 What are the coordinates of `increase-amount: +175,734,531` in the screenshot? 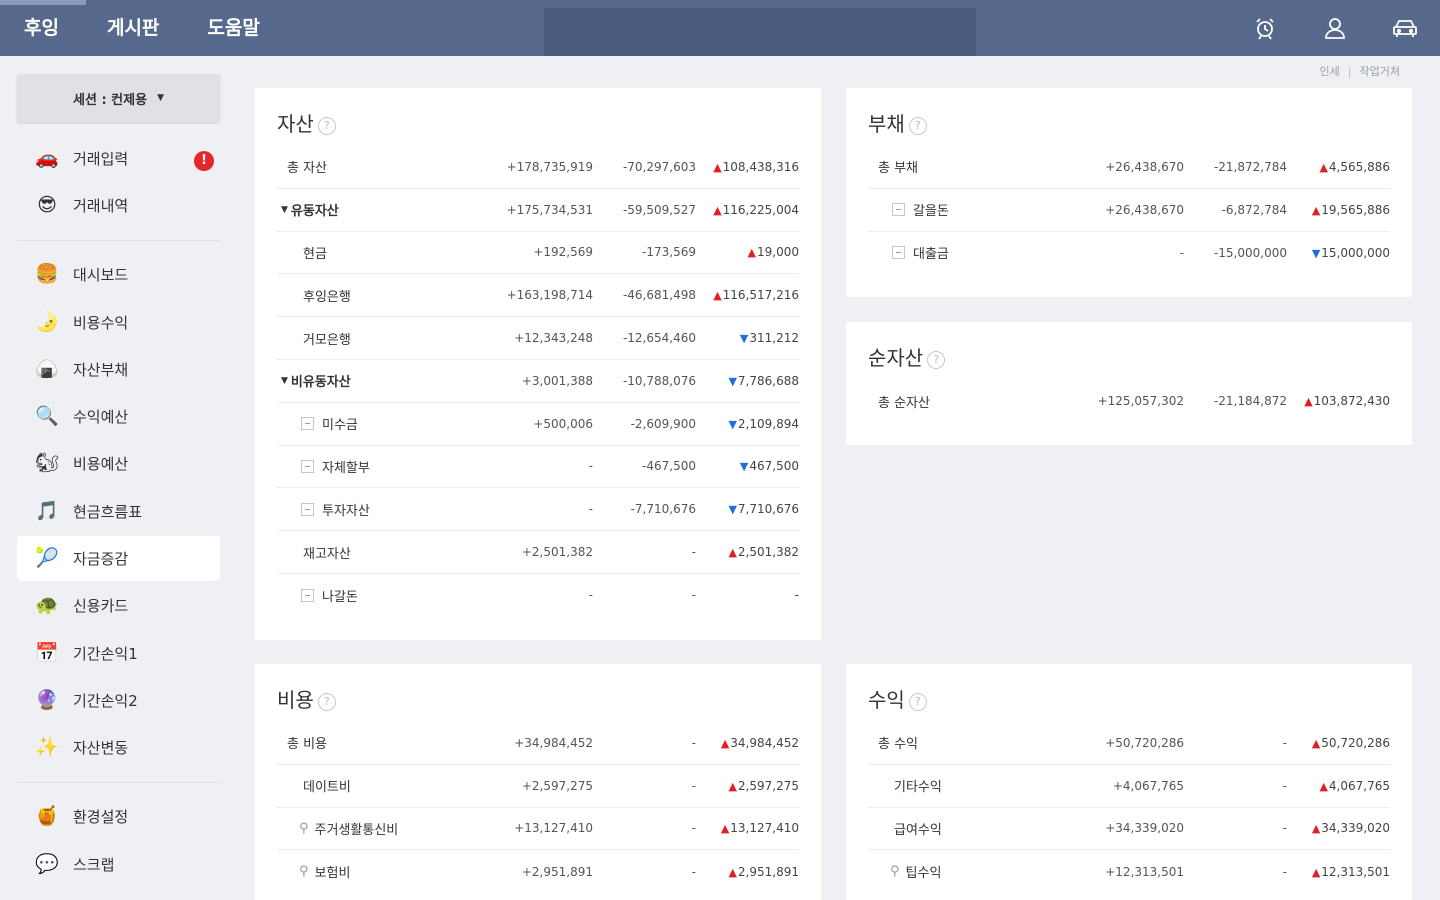 It's located at (549, 209).